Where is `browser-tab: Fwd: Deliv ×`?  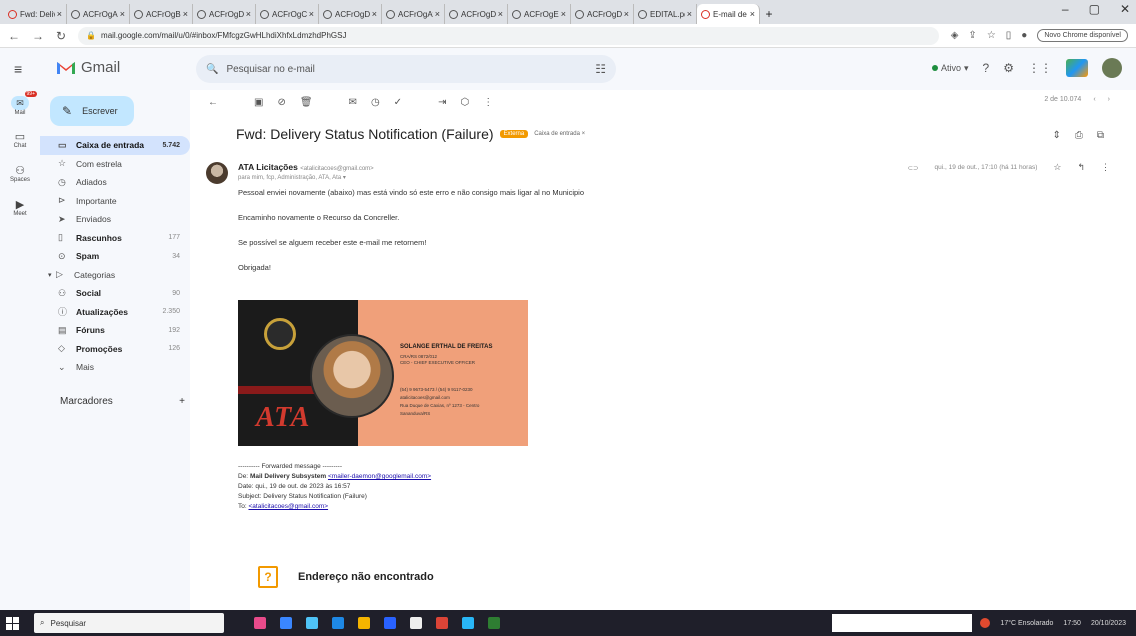
browser-tab: Fwd: Deliv × is located at coordinates (35, 14).